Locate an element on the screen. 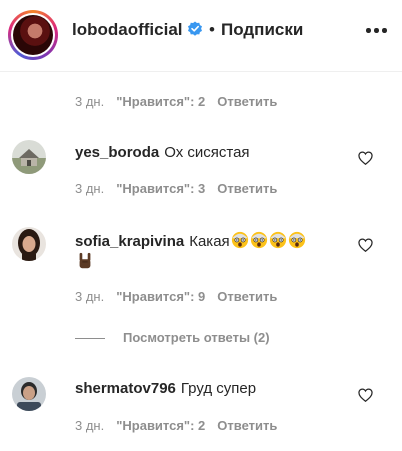 The width and height of the screenshot is (402, 451). comment-body: shermatov796 Груд супер is located at coordinates (165, 388).